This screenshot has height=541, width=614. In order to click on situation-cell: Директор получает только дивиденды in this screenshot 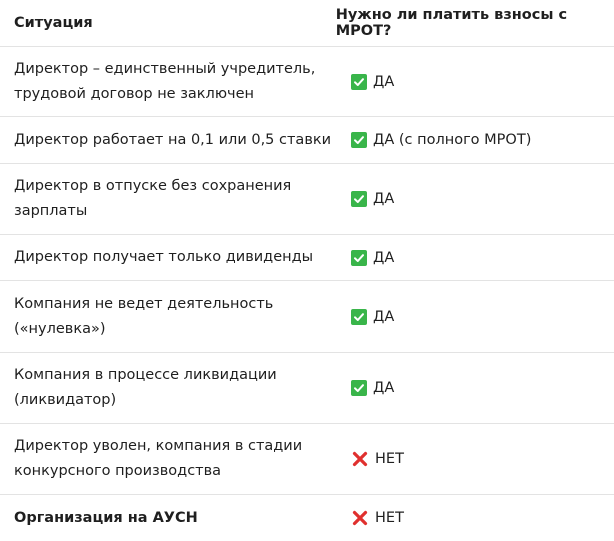, I will do `click(168, 257)`.